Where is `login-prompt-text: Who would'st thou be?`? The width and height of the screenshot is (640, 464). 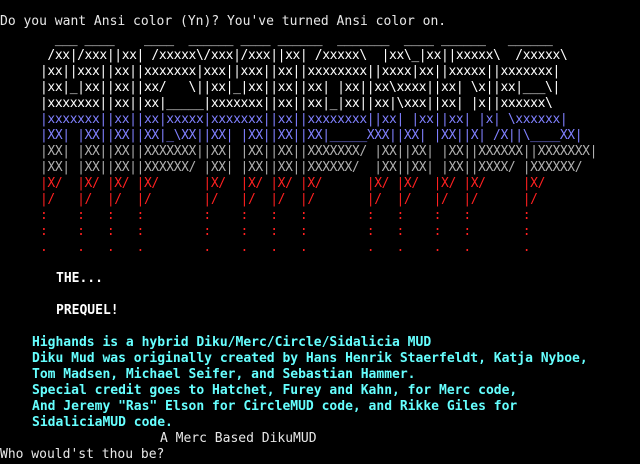 login-prompt-text: Who would'st thou be? is located at coordinates (82, 454).